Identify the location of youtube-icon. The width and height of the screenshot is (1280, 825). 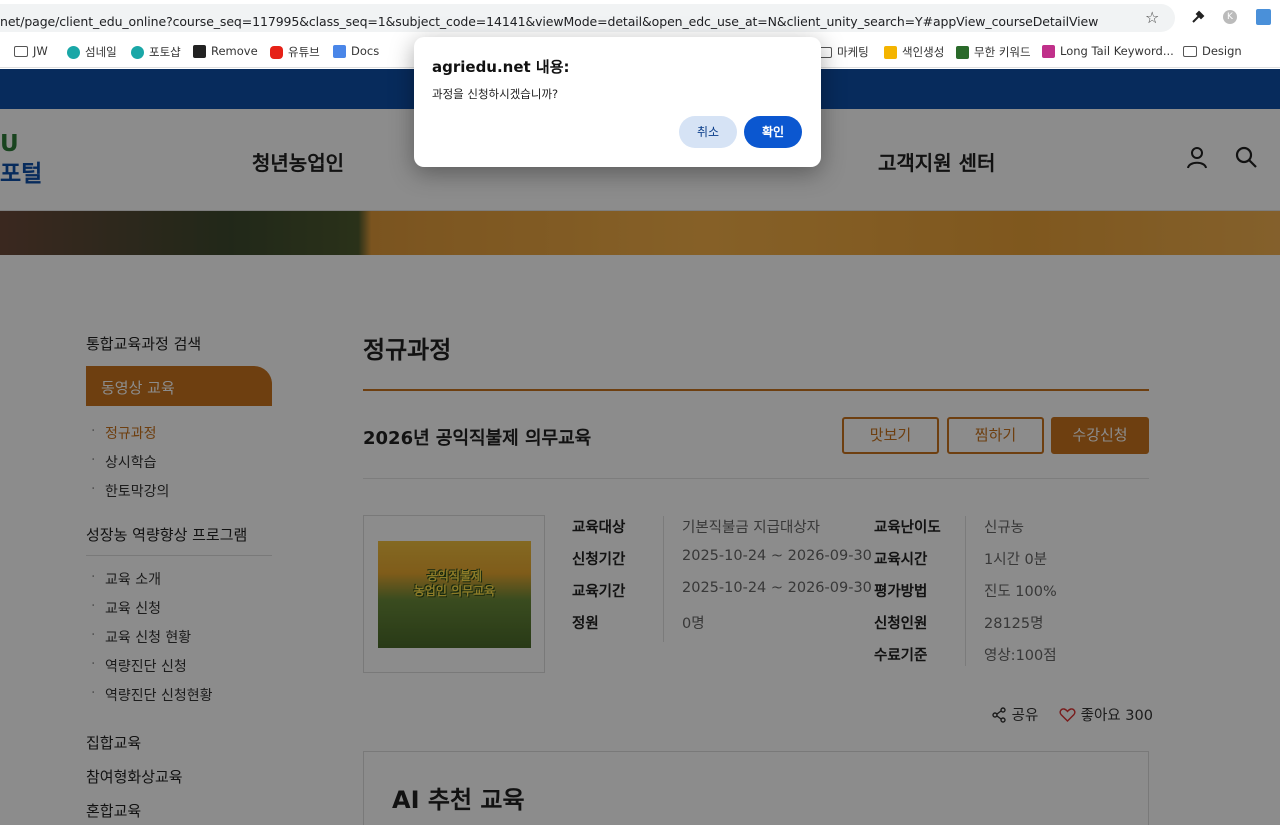
(276, 52).